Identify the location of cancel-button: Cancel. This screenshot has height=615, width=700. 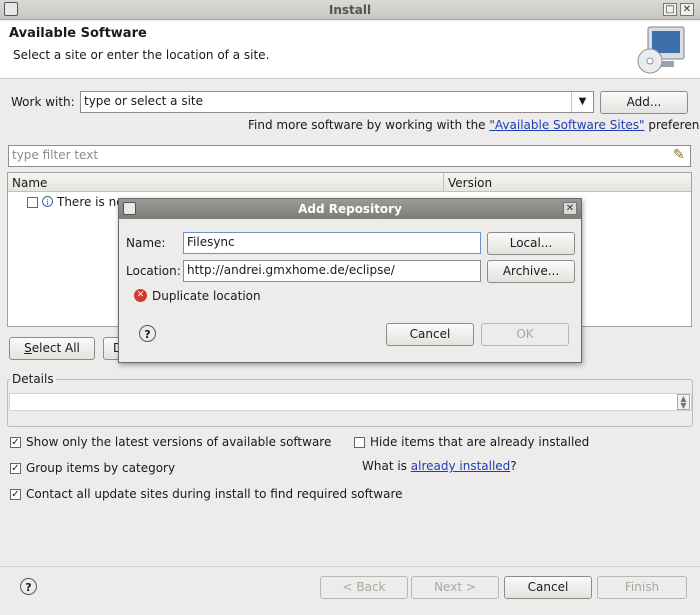
(548, 587).